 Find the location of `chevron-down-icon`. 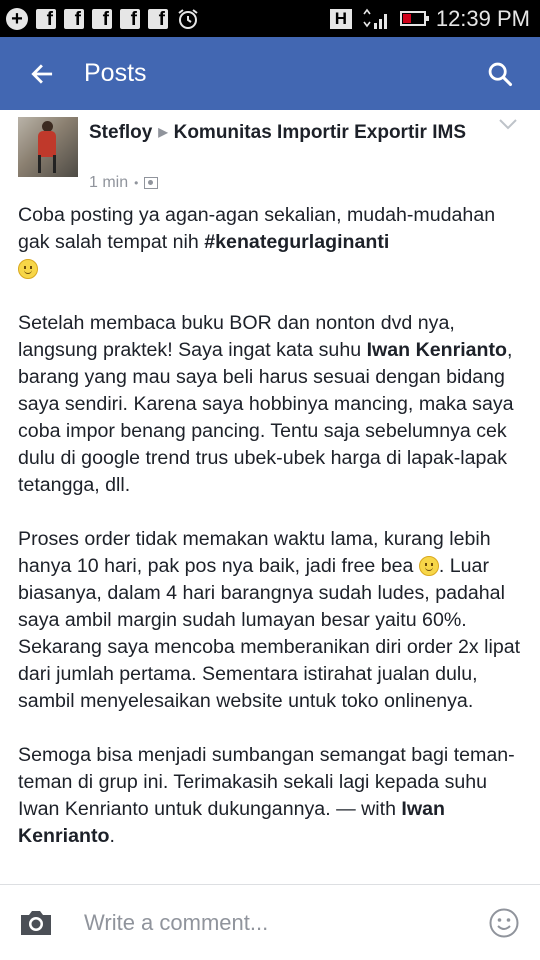

chevron-down-icon is located at coordinates (508, 124).